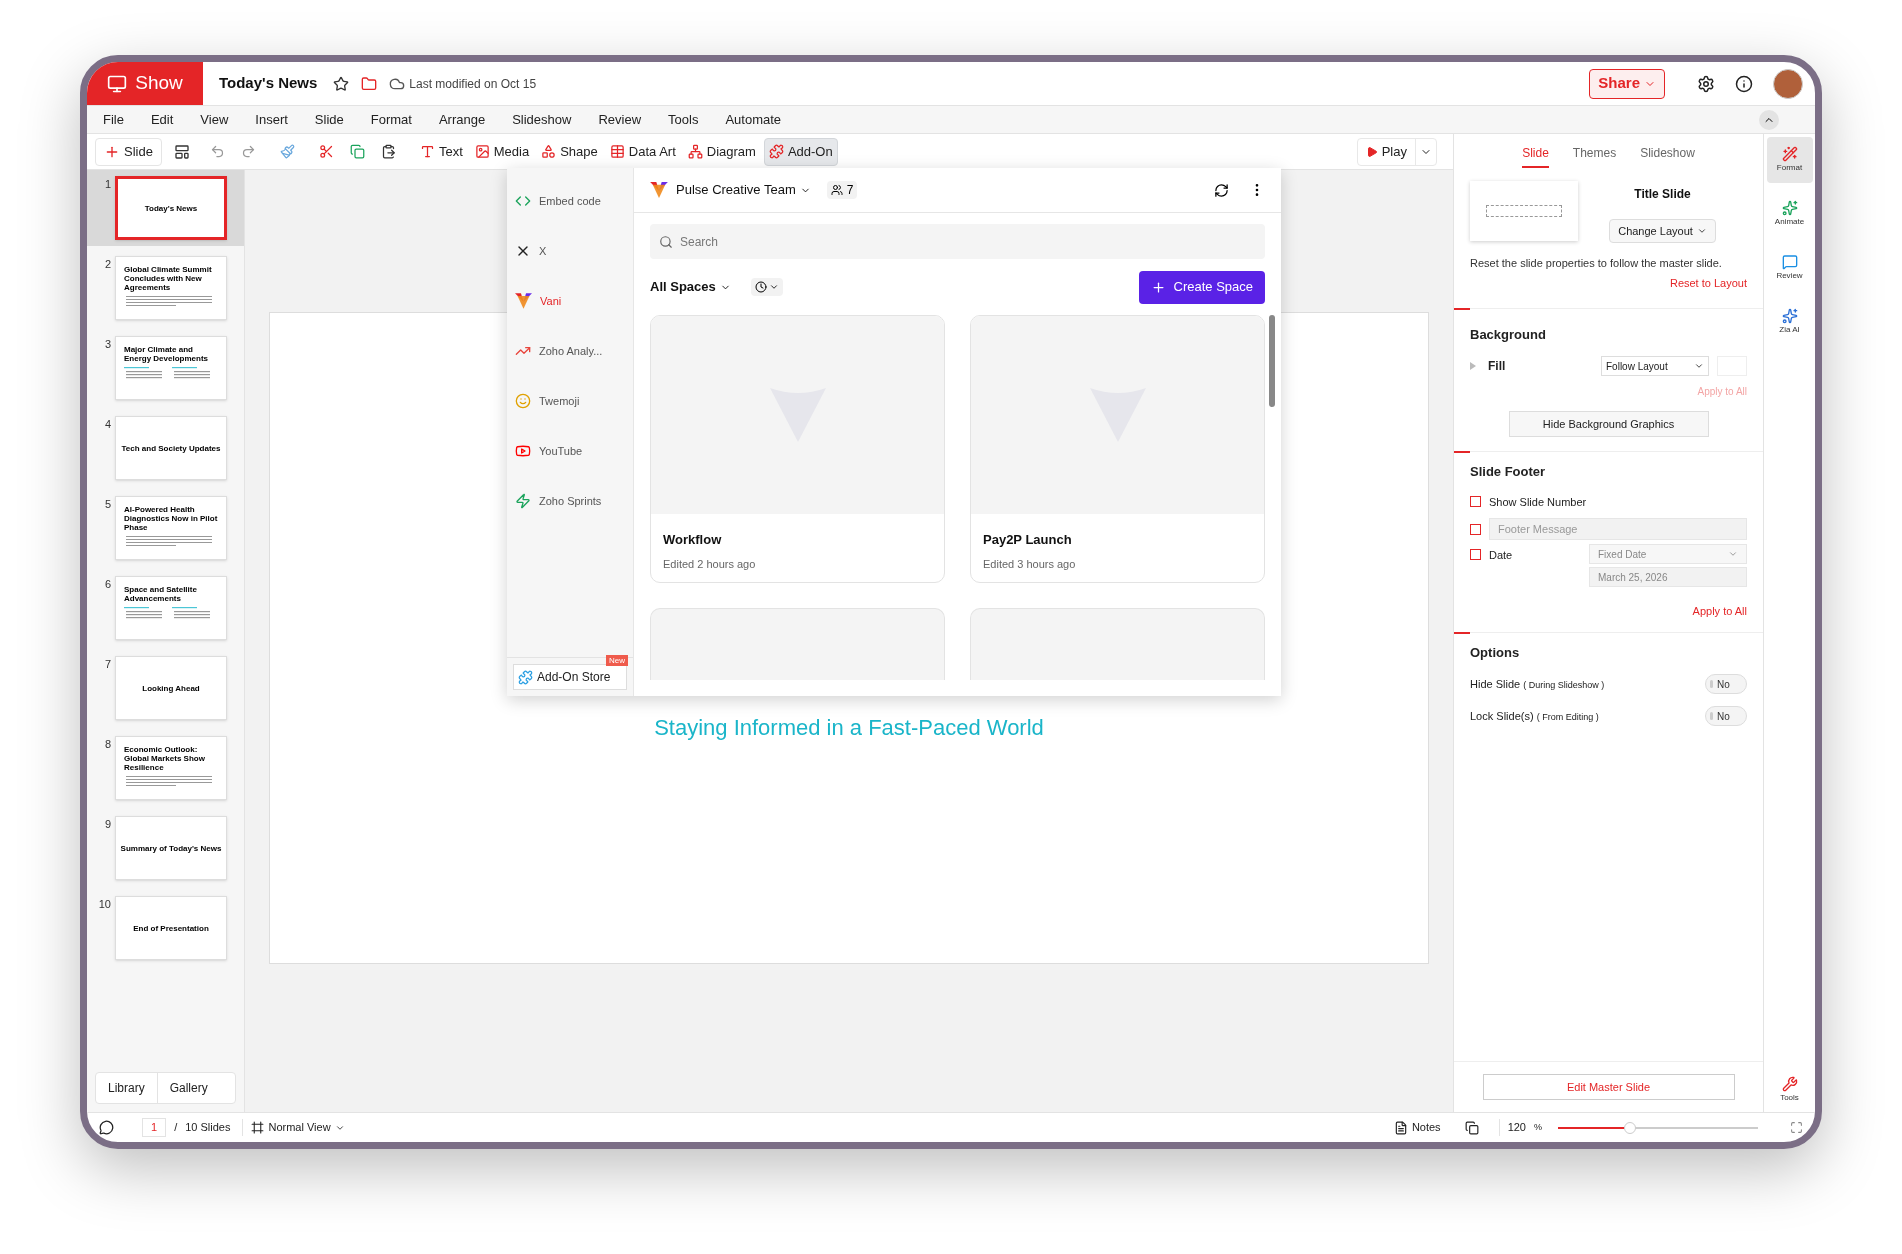 The width and height of the screenshot is (1902, 1254). Describe the element at coordinates (570, 301) in the screenshot. I see `add-on-item: Vani` at that location.